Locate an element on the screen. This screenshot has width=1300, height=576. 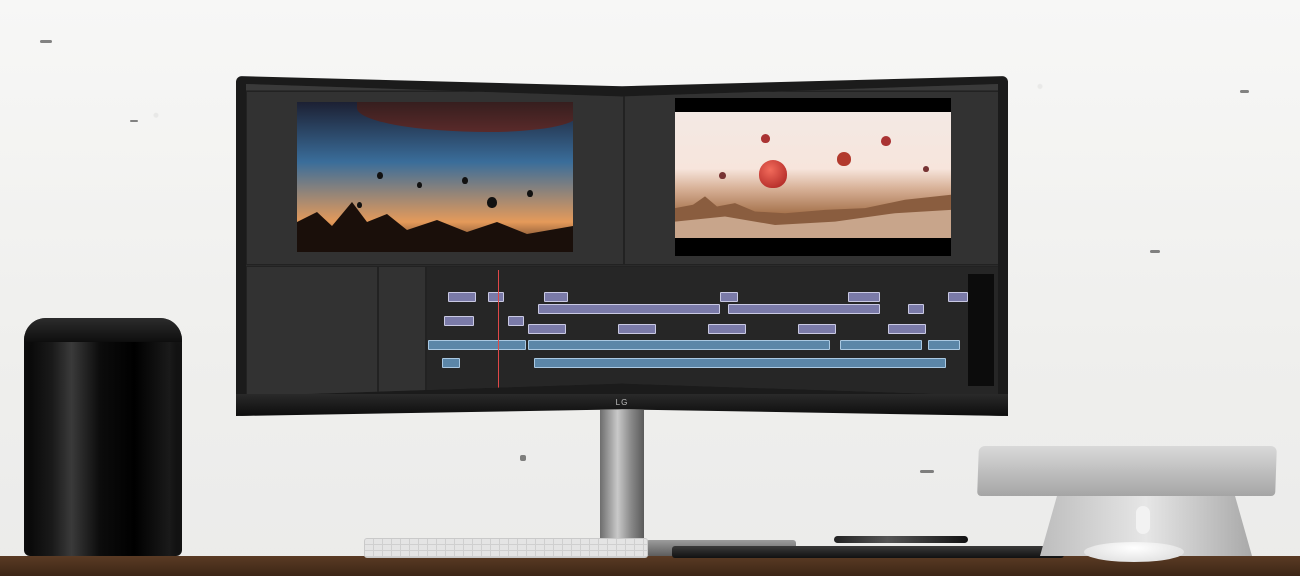
tools-panel is located at coordinates (402, 331).